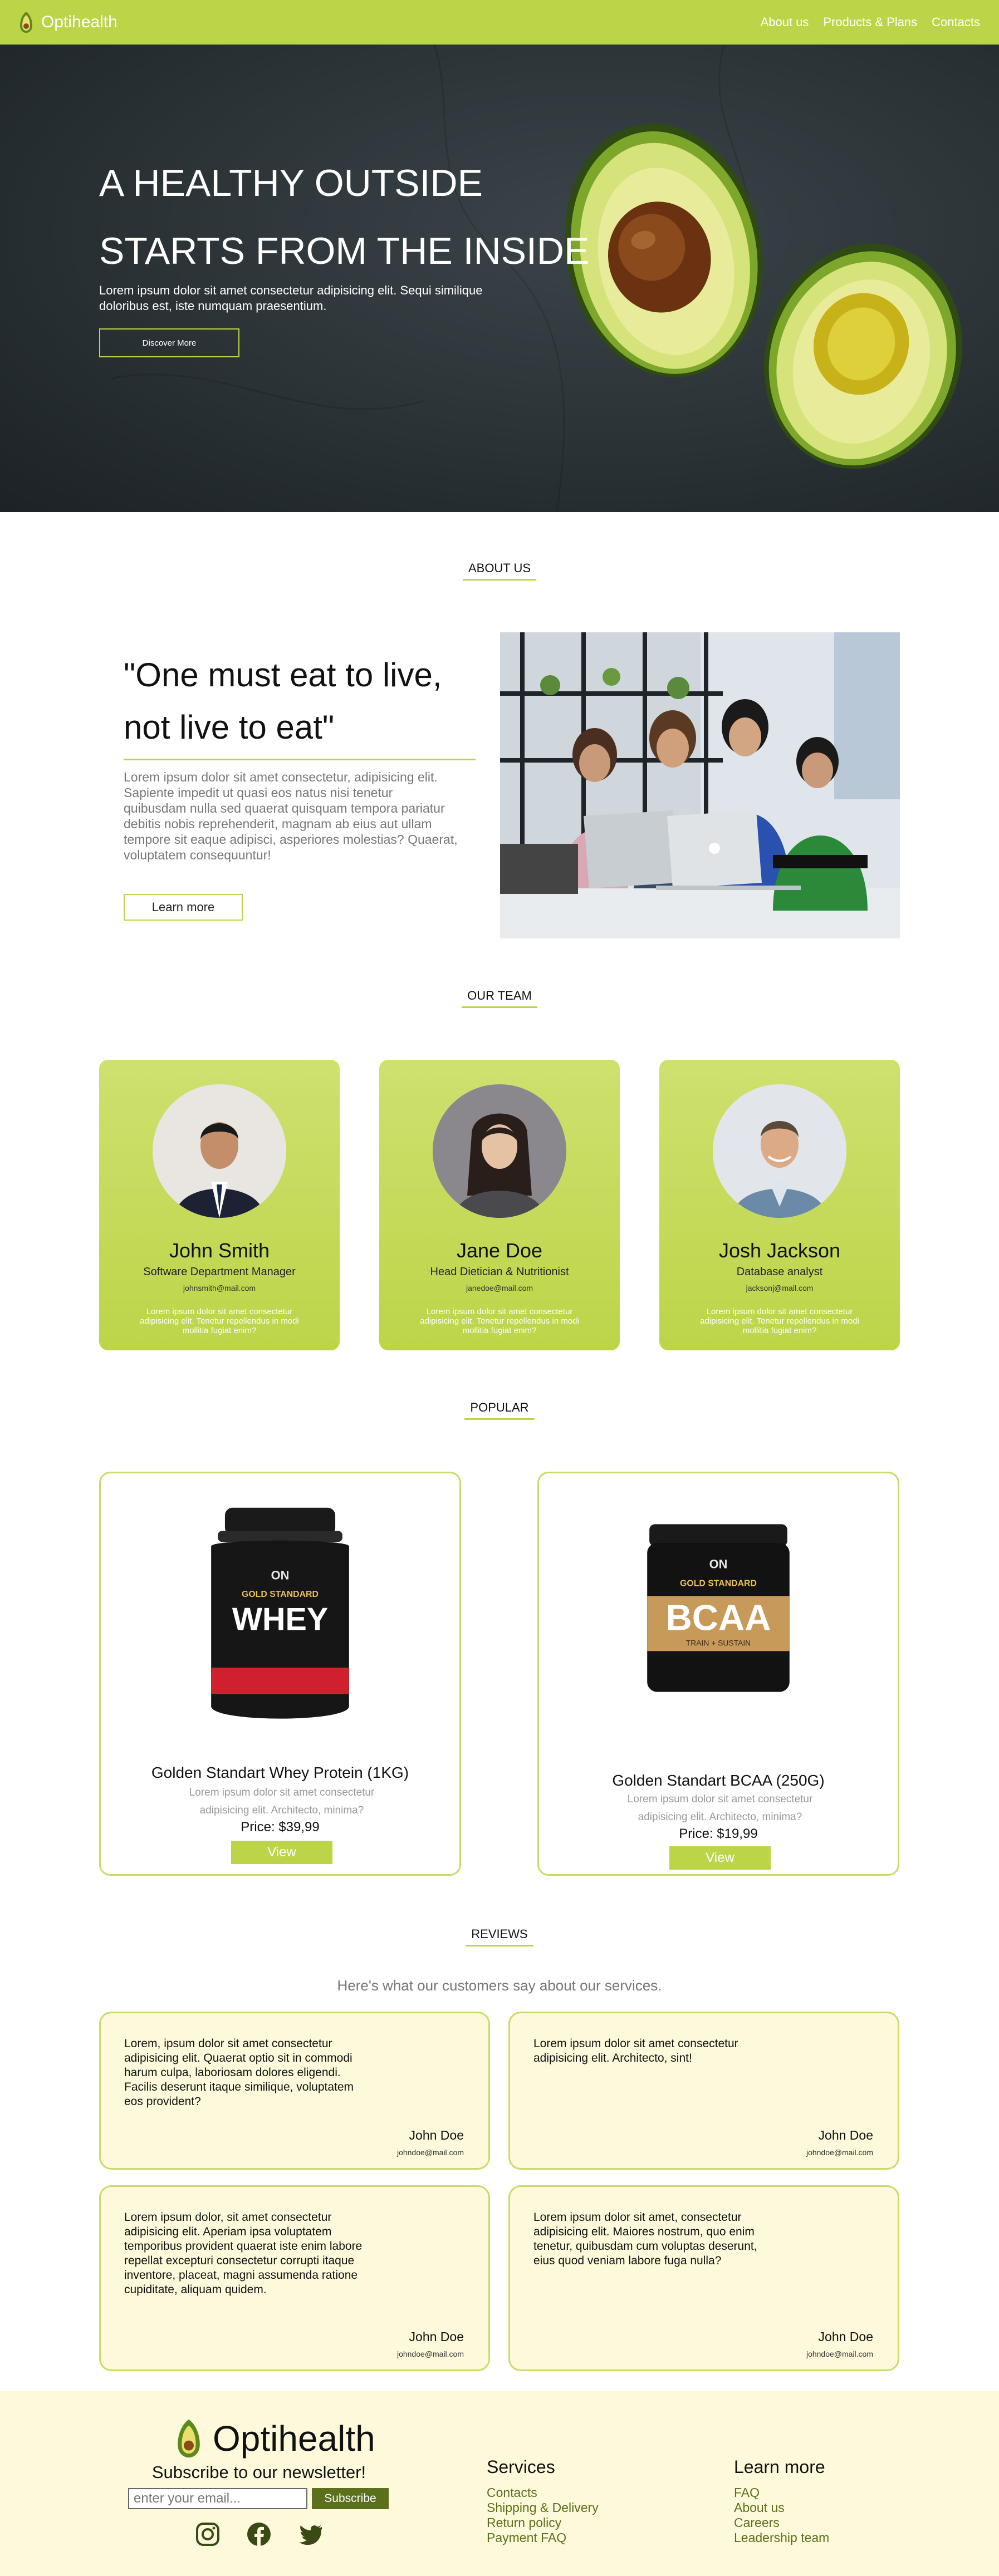 This screenshot has height=2576, width=999. I want to click on newsletter-title: Subscribe to our newsletter!, so click(258, 2472).